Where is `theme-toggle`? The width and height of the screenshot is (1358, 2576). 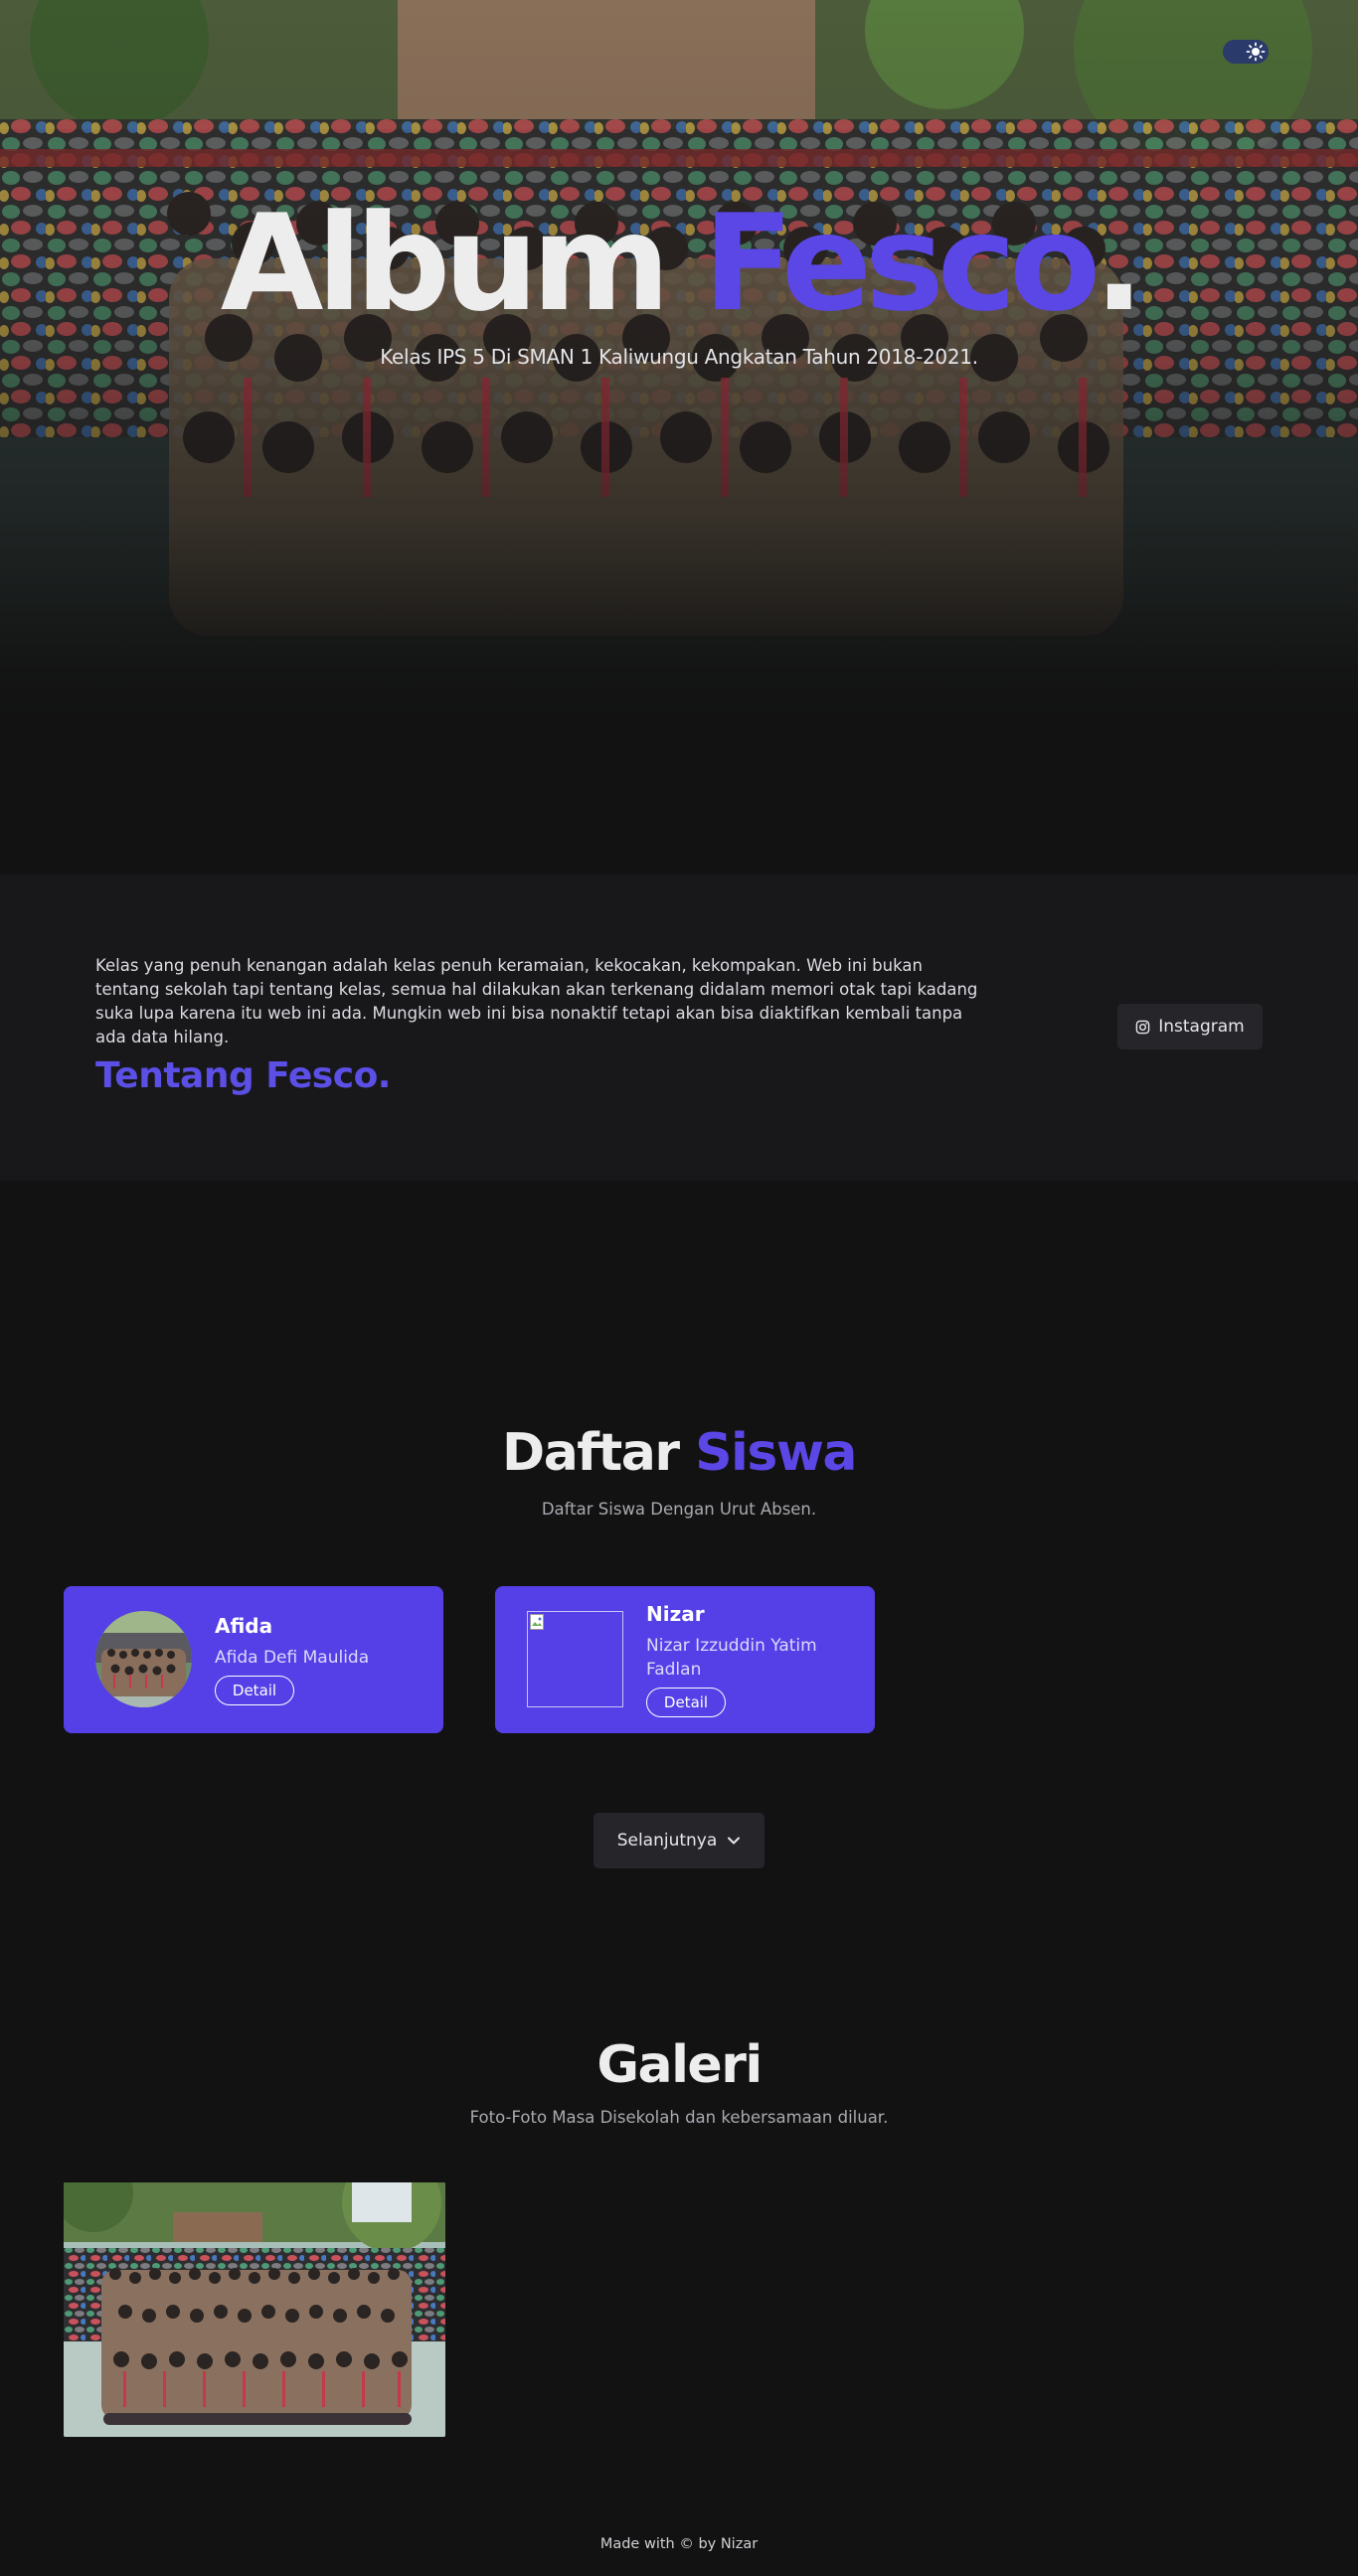 theme-toggle is located at coordinates (1246, 52).